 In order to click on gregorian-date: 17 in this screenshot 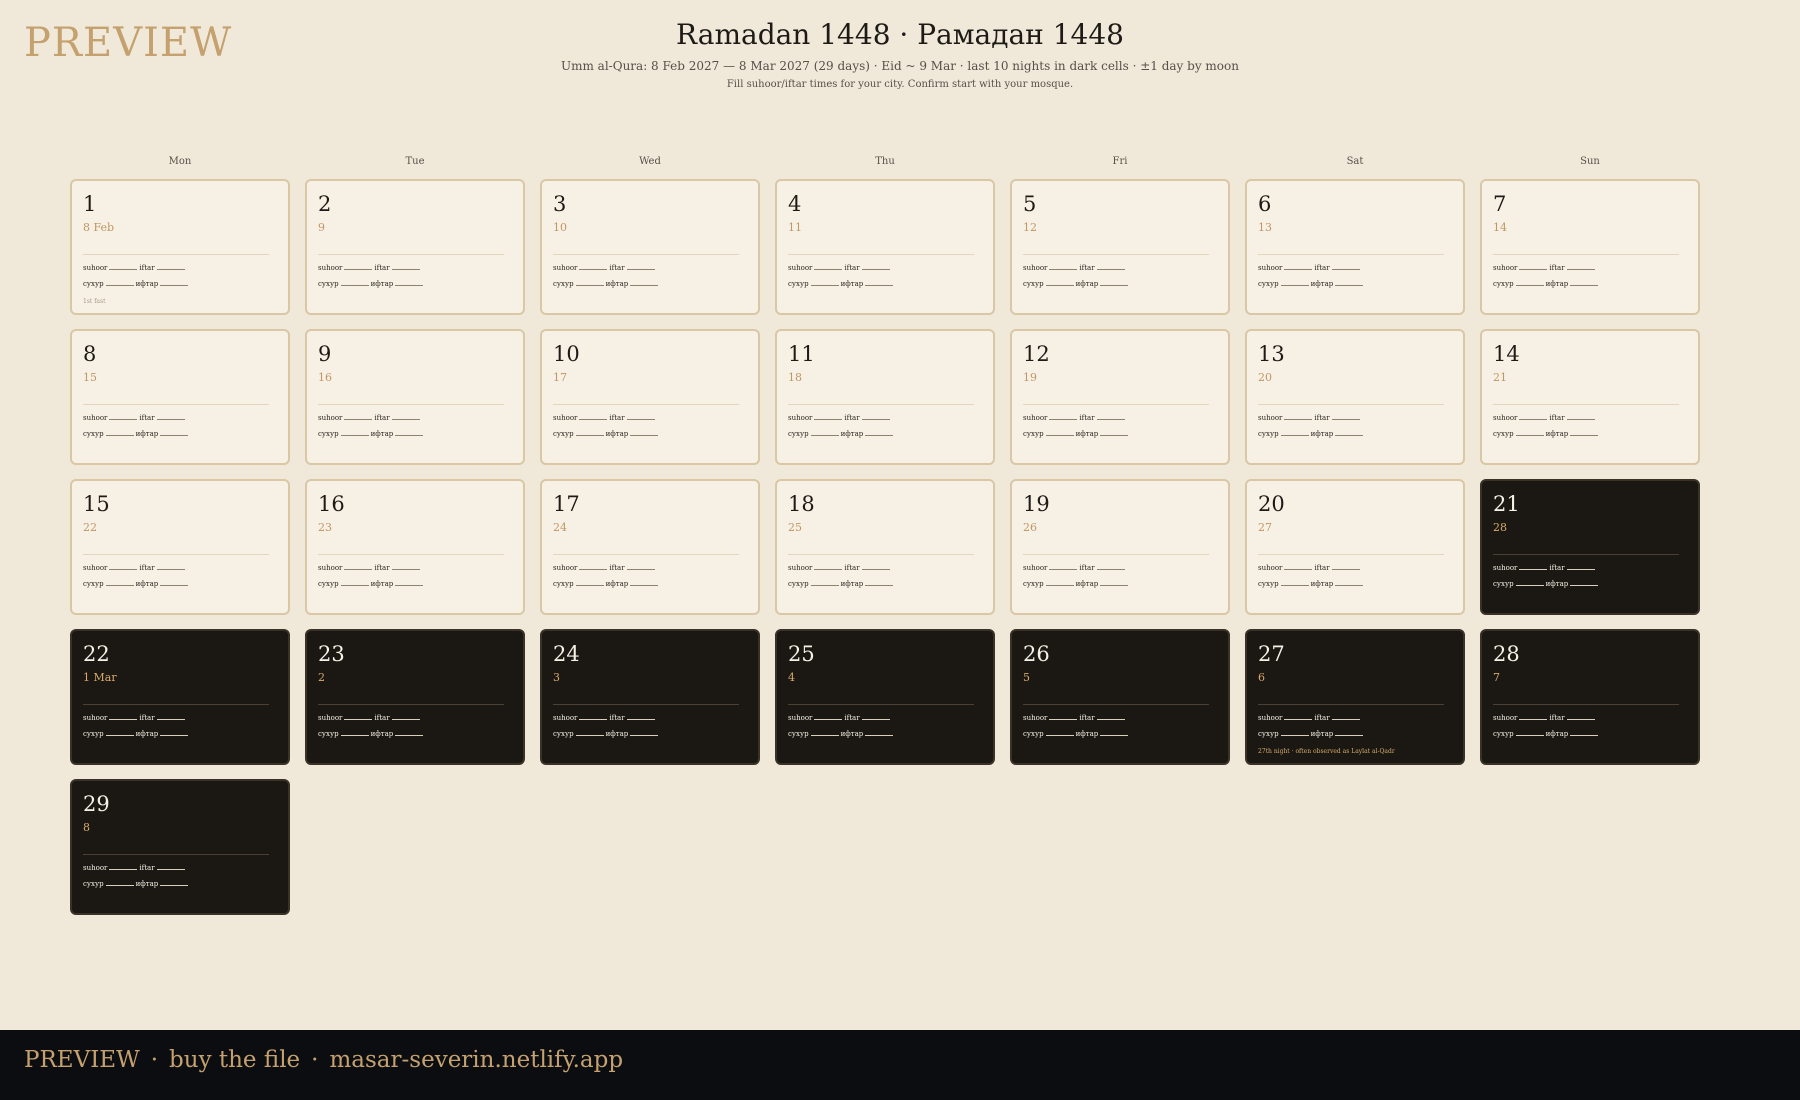, I will do `click(560, 377)`.